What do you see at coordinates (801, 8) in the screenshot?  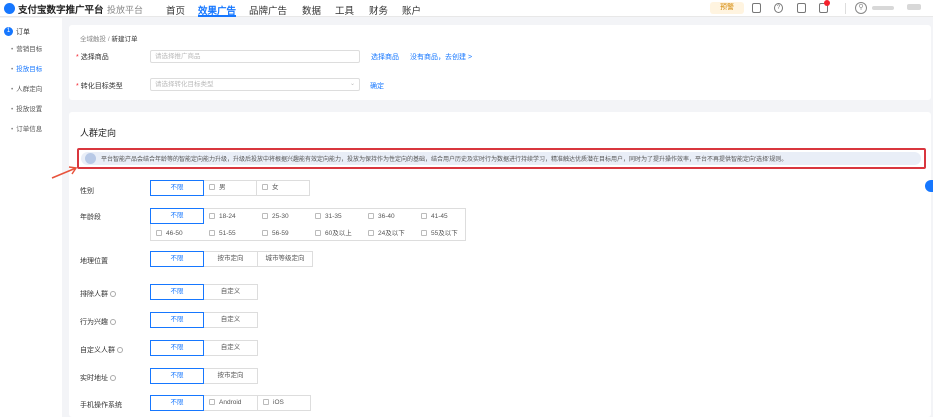 I see `clipboard-icon` at bounding box center [801, 8].